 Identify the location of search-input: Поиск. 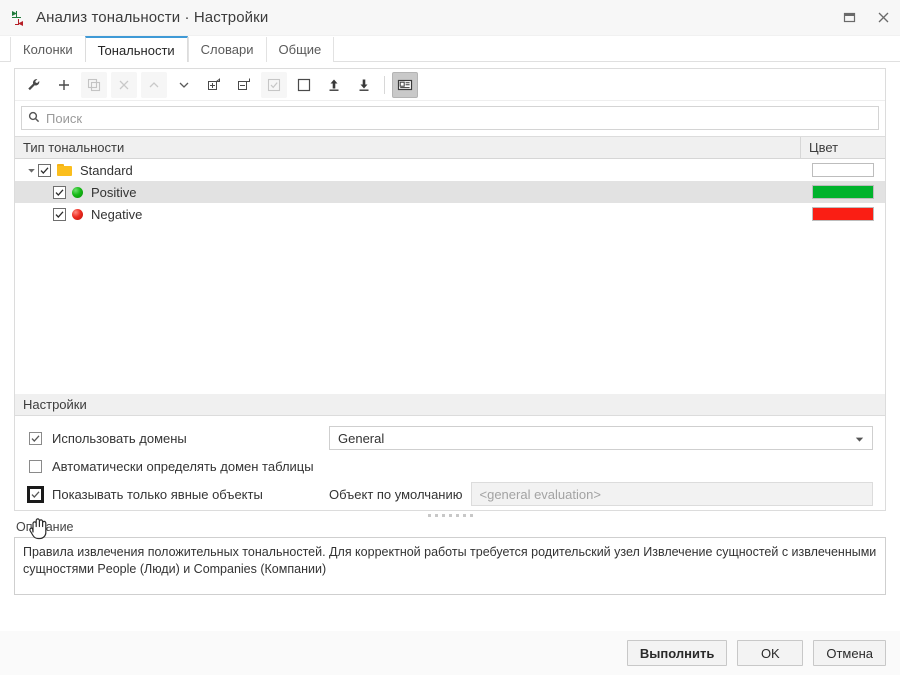
(450, 118).